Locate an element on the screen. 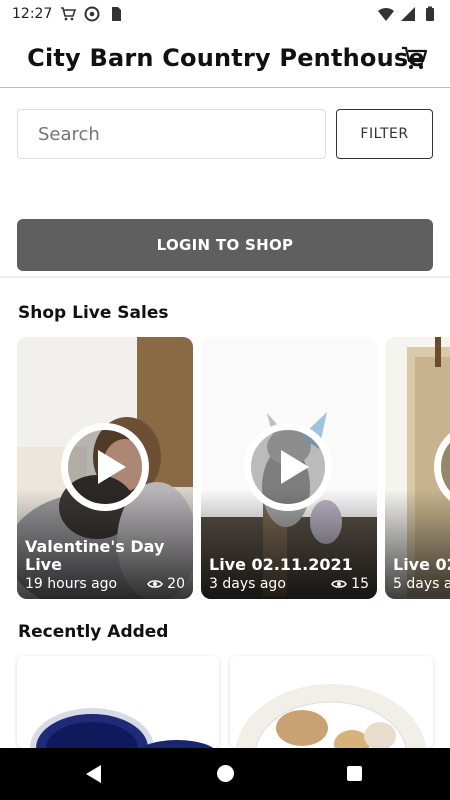 Image resolution: width=450 pixels, height=800 pixels. live-sale-card: Valentine's Day Live 19 hours ago 20 is located at coordinates (105, 468).